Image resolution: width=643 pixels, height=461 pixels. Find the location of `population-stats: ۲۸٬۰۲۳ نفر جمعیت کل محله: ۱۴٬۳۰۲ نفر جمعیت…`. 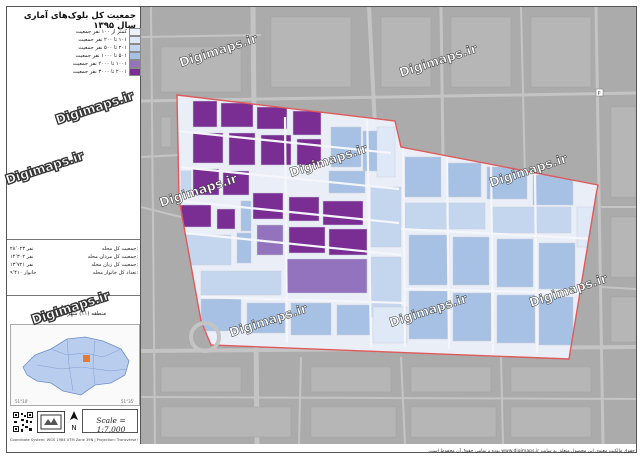

population-stats: ۲۸٬۰۲۳ نفر جمعیت کل محله: ۱۴٬۳۰۲ نفر جمعیت… is located at coordinates (74, 261).